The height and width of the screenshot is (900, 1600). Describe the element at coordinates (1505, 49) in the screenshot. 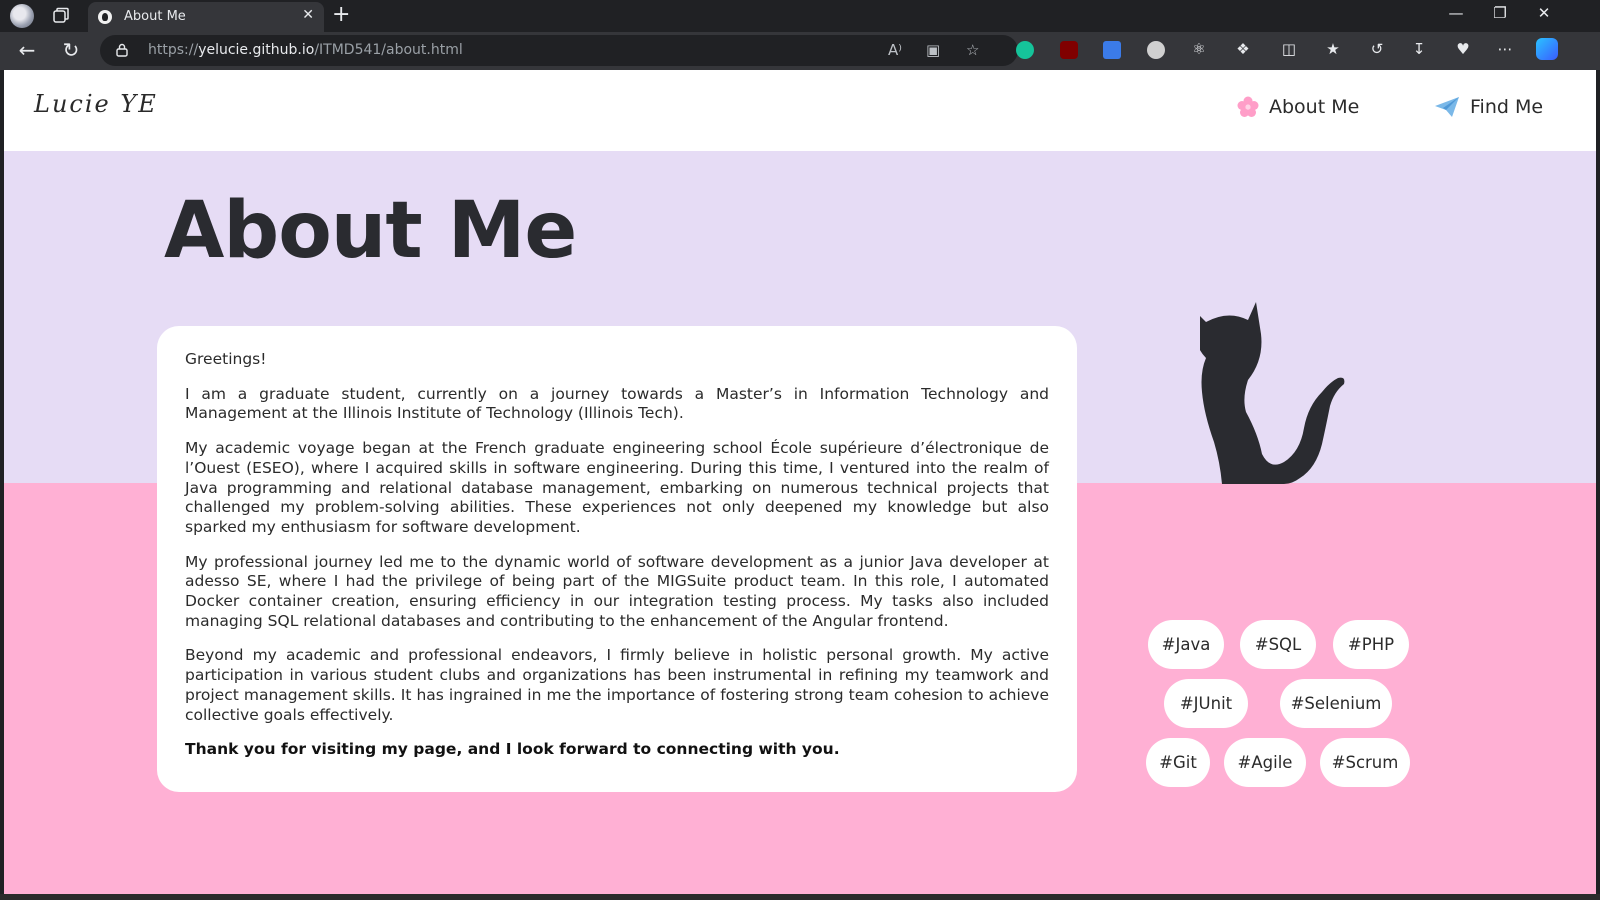

I see `more-menu-icon: ⋯` at that location.